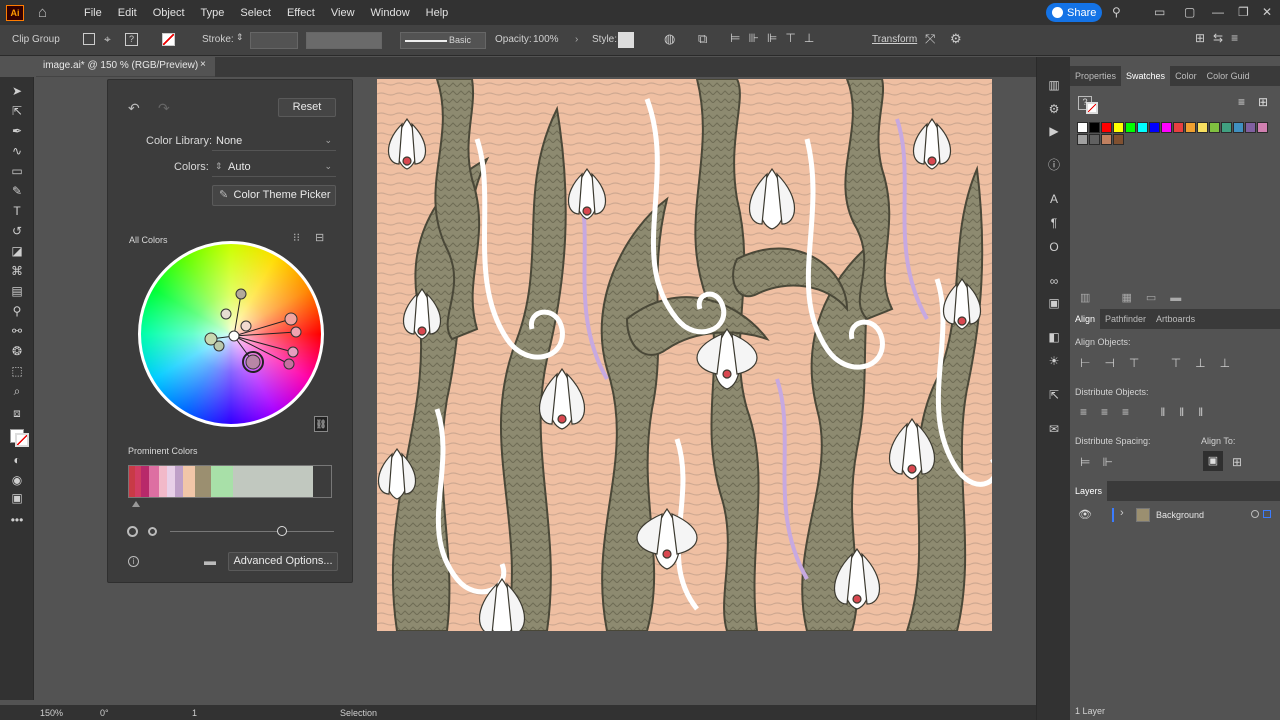 The image size is (1280, 720). I want to click on grid-view-icon: ⊞, so click(1263, 102).